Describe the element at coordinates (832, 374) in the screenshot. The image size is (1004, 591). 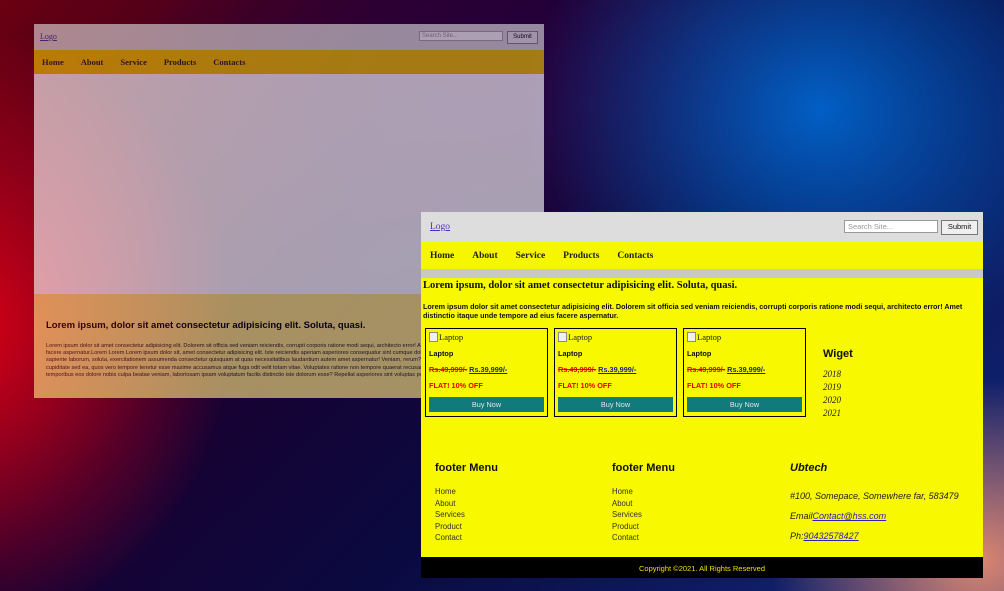
I see `widget-year: 2018` at that location.